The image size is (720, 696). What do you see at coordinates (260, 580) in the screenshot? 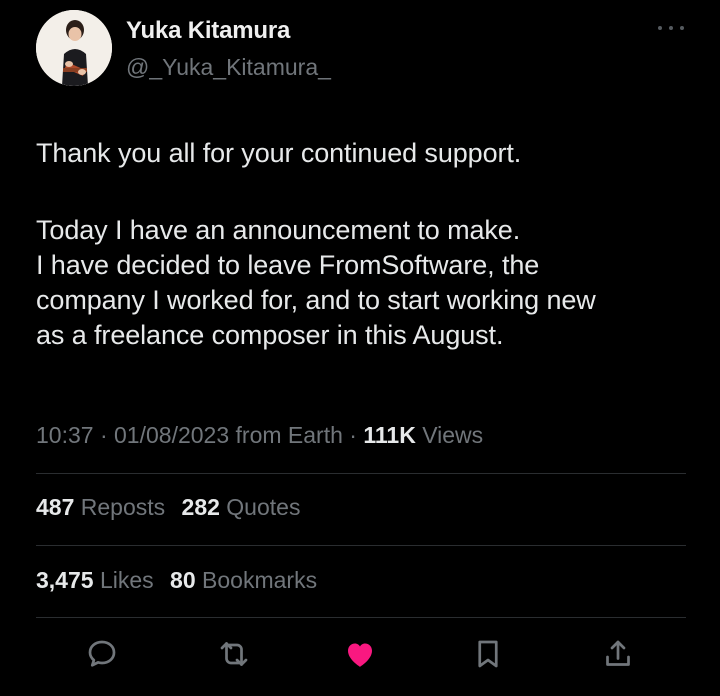
I see `bookmarks-label: Bookmarks` at bounding box center [260, 580].